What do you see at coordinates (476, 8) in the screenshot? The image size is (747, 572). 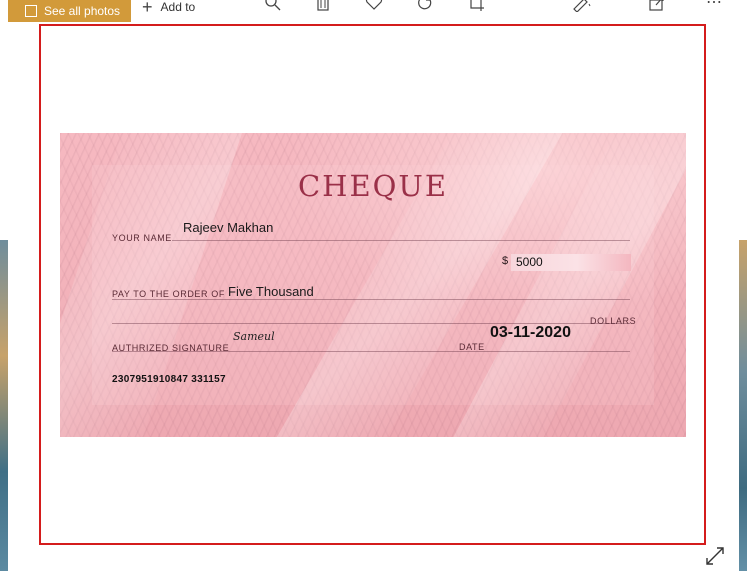 I see `crop-icon` at bounding box center [476, 8].